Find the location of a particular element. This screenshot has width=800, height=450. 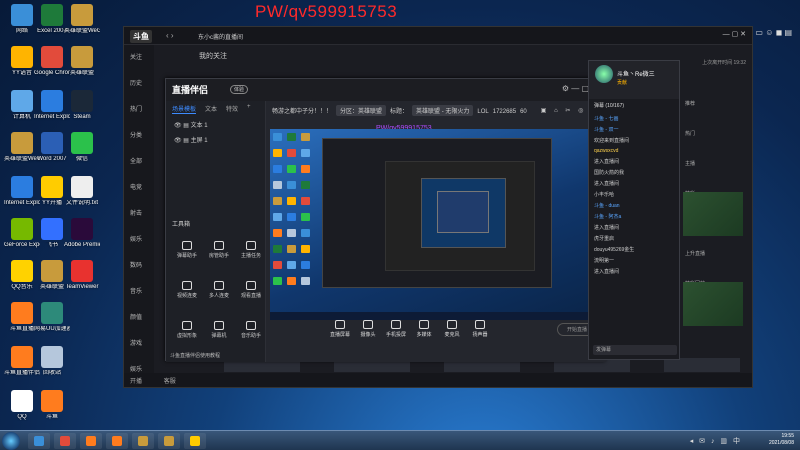

source-label: 文本 1 is located at coordinates (199, 126).